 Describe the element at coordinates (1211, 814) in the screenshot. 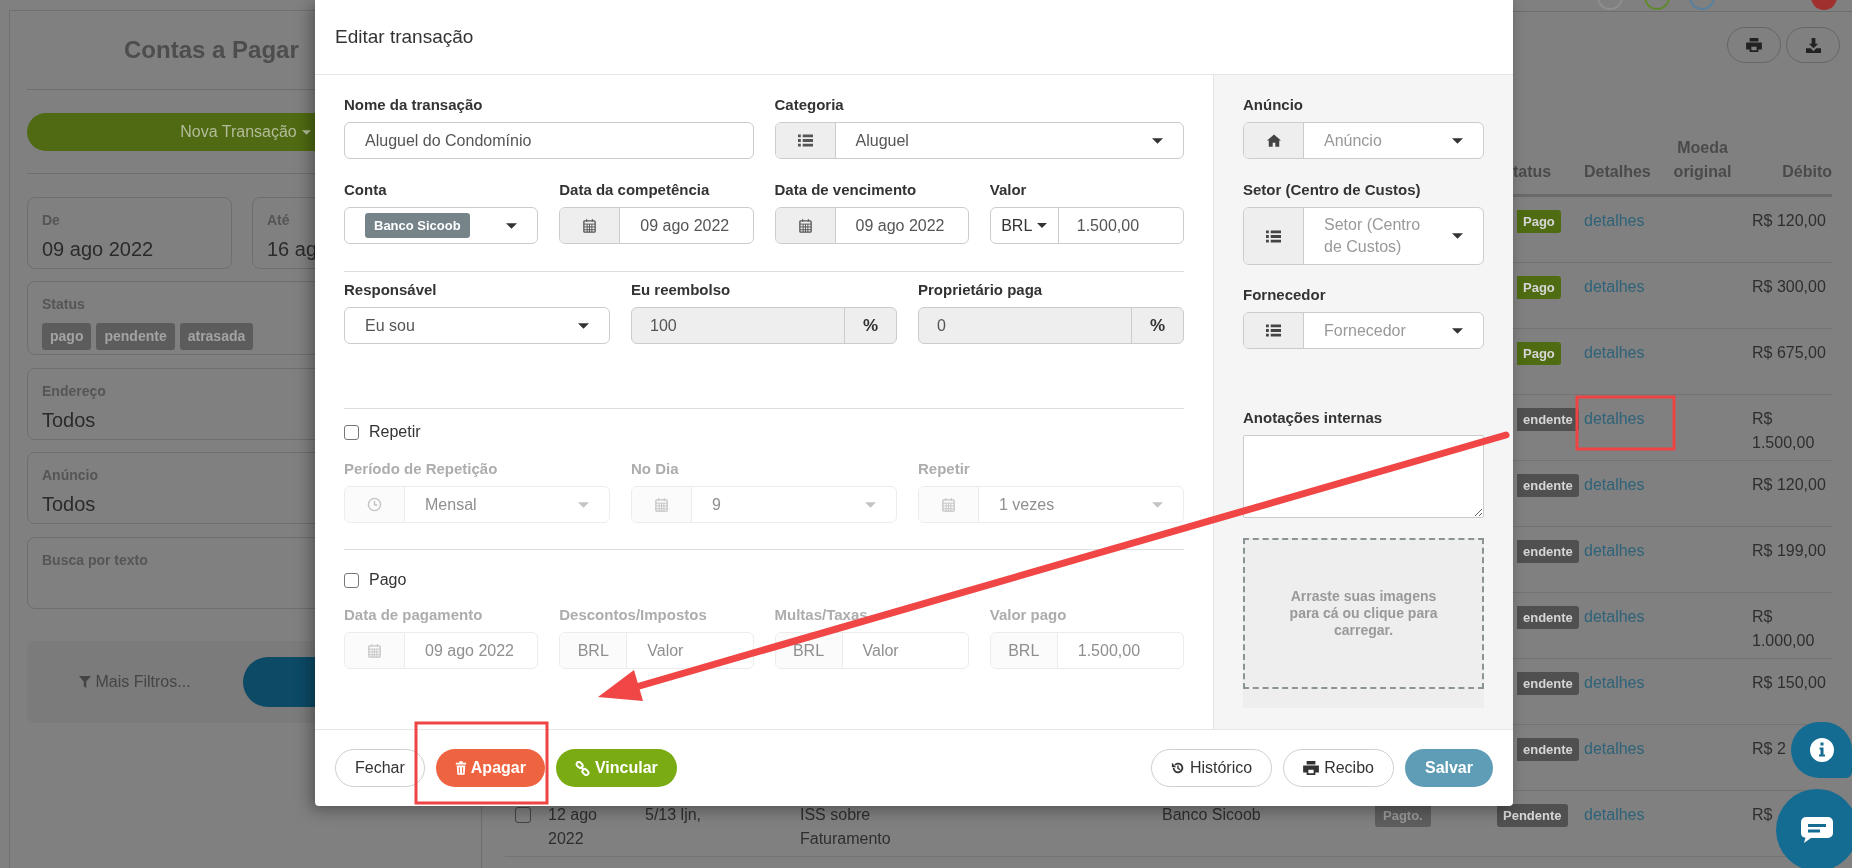

I see `account-name: Banco Sicoob` at that location.